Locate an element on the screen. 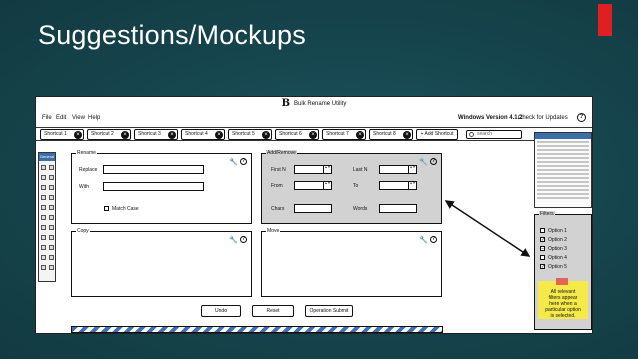 The height and width of the screenshot is (359, 638). accent-tab is located at coordinates (605, 20).